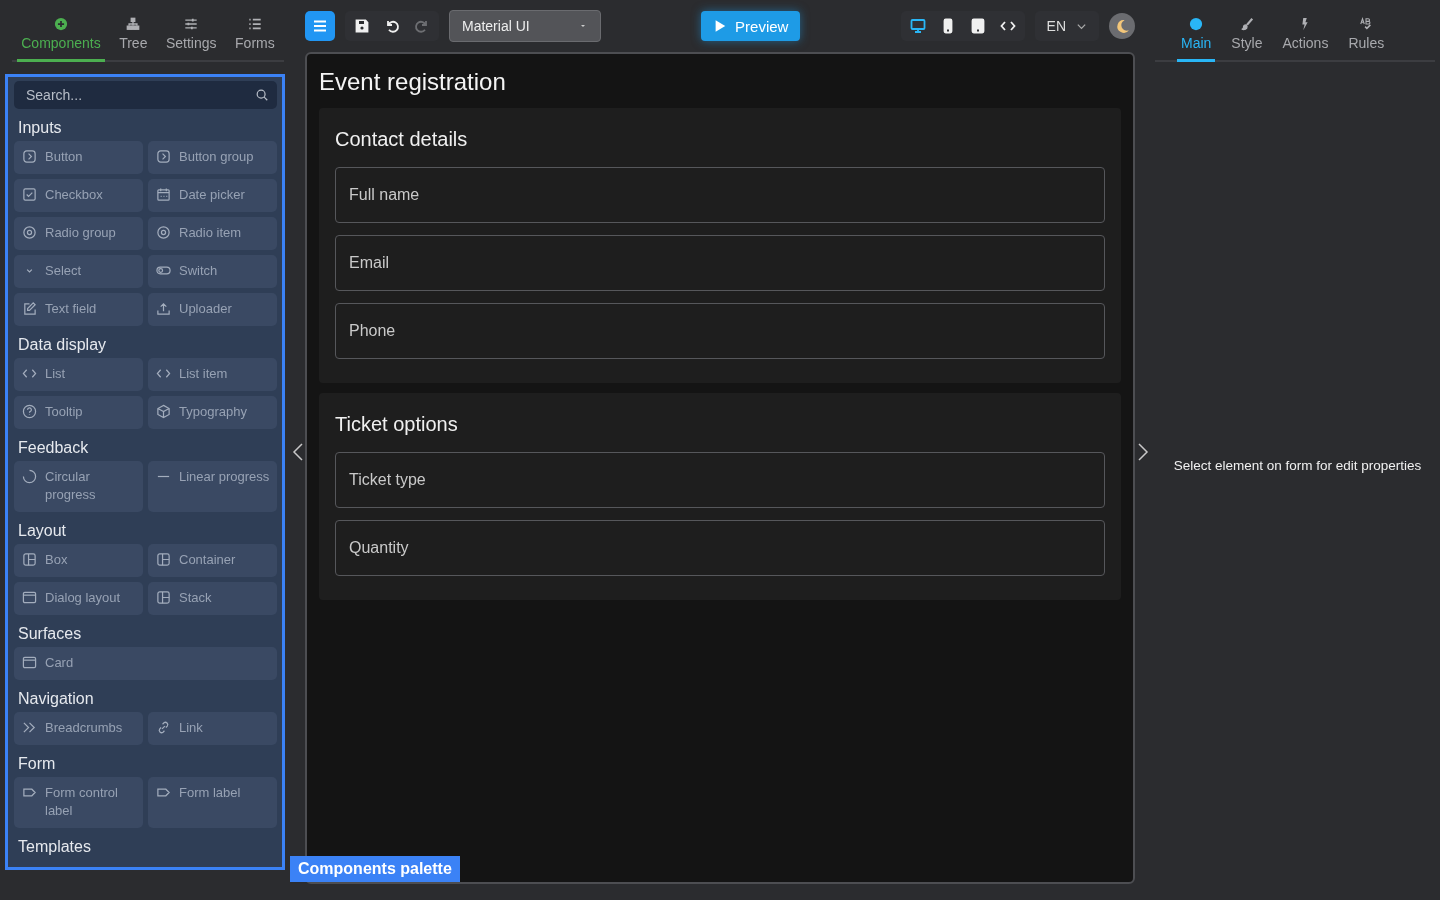 This screenshot has height=900, width=1440. Describe the element at coordinates (917, 26) in the screenshot. I see `desktop-icon` at that location.